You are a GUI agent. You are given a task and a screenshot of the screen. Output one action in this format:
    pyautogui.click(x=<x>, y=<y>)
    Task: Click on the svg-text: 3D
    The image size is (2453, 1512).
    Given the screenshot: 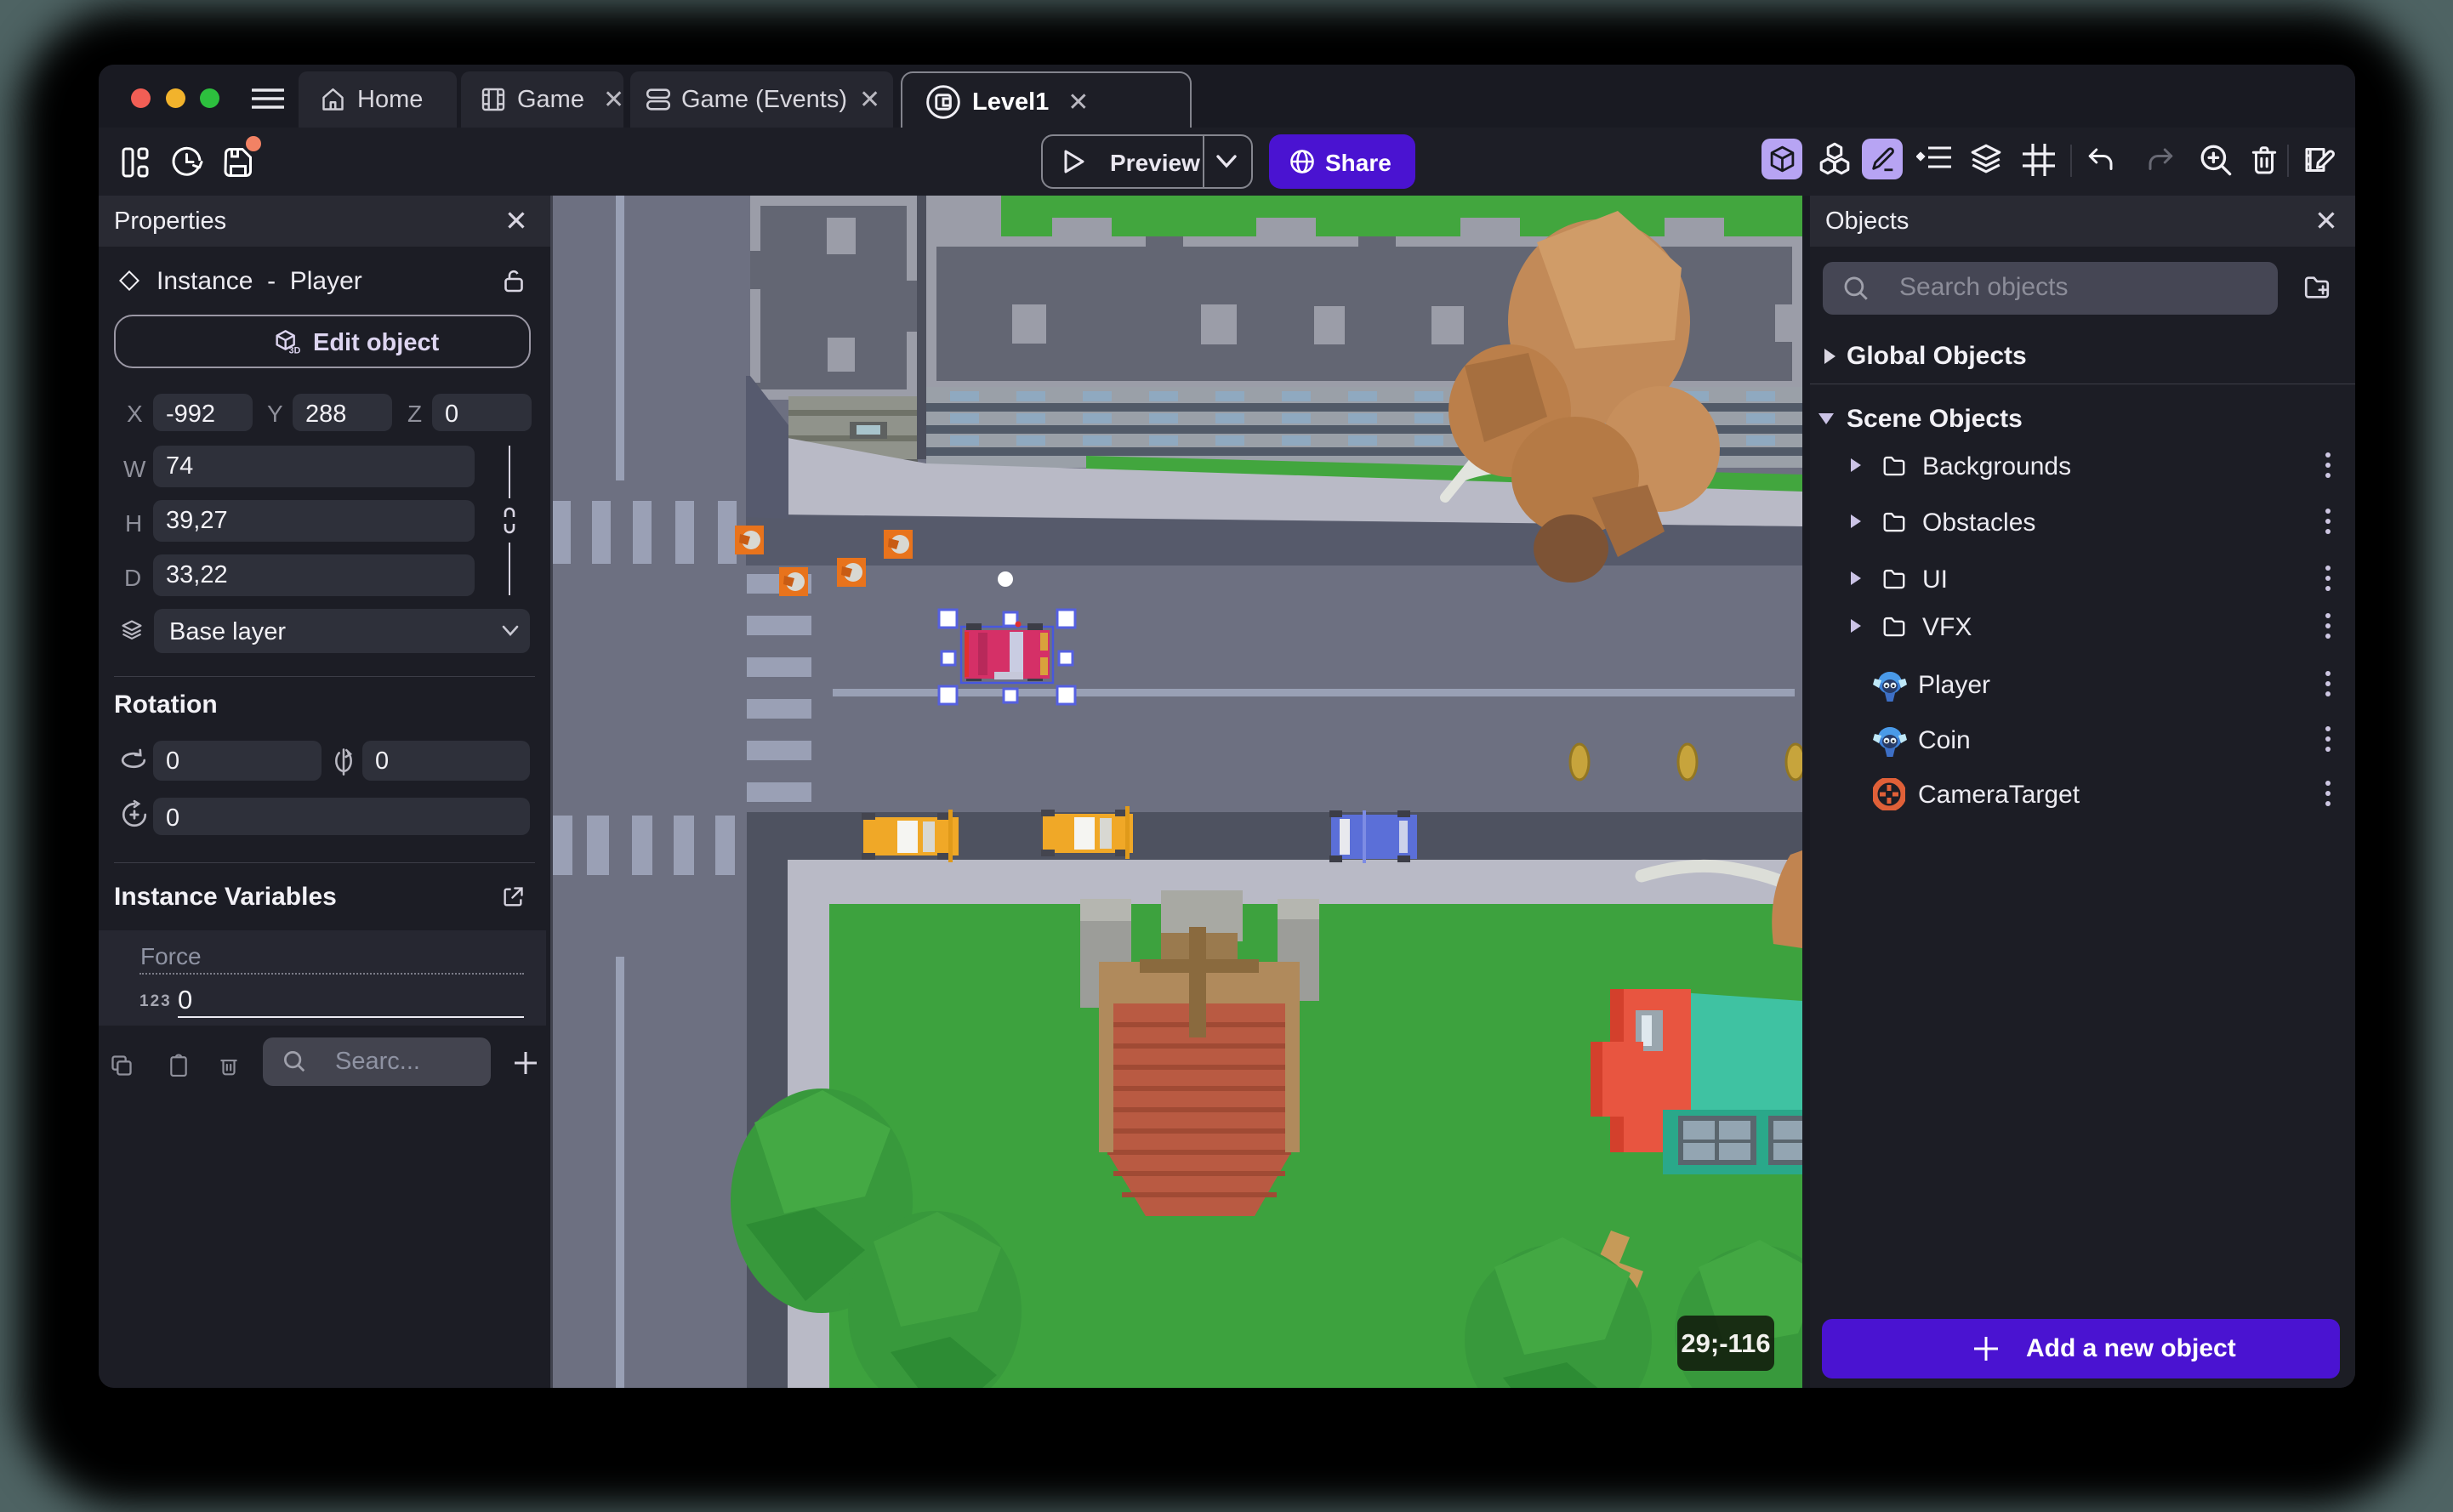 What is the action you would take?
    pyautogui.click(x=294, y=350)
    